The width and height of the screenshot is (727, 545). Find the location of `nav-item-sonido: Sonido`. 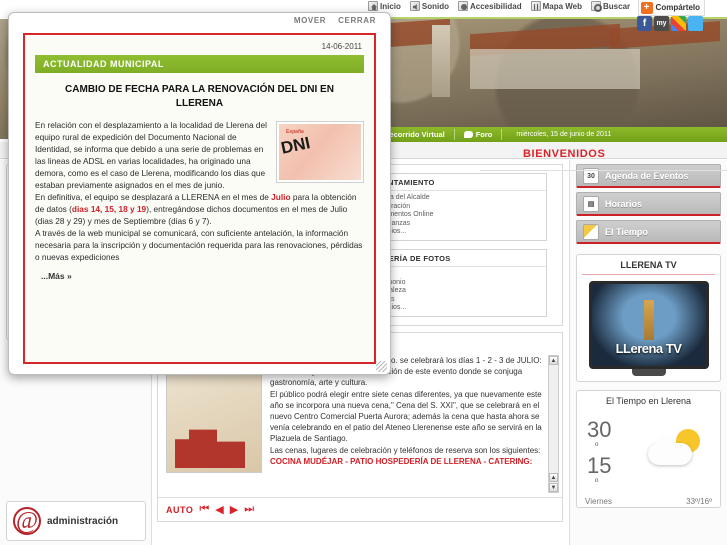

nav-item-sonido: Sonido is located at coordinates (429, 6).